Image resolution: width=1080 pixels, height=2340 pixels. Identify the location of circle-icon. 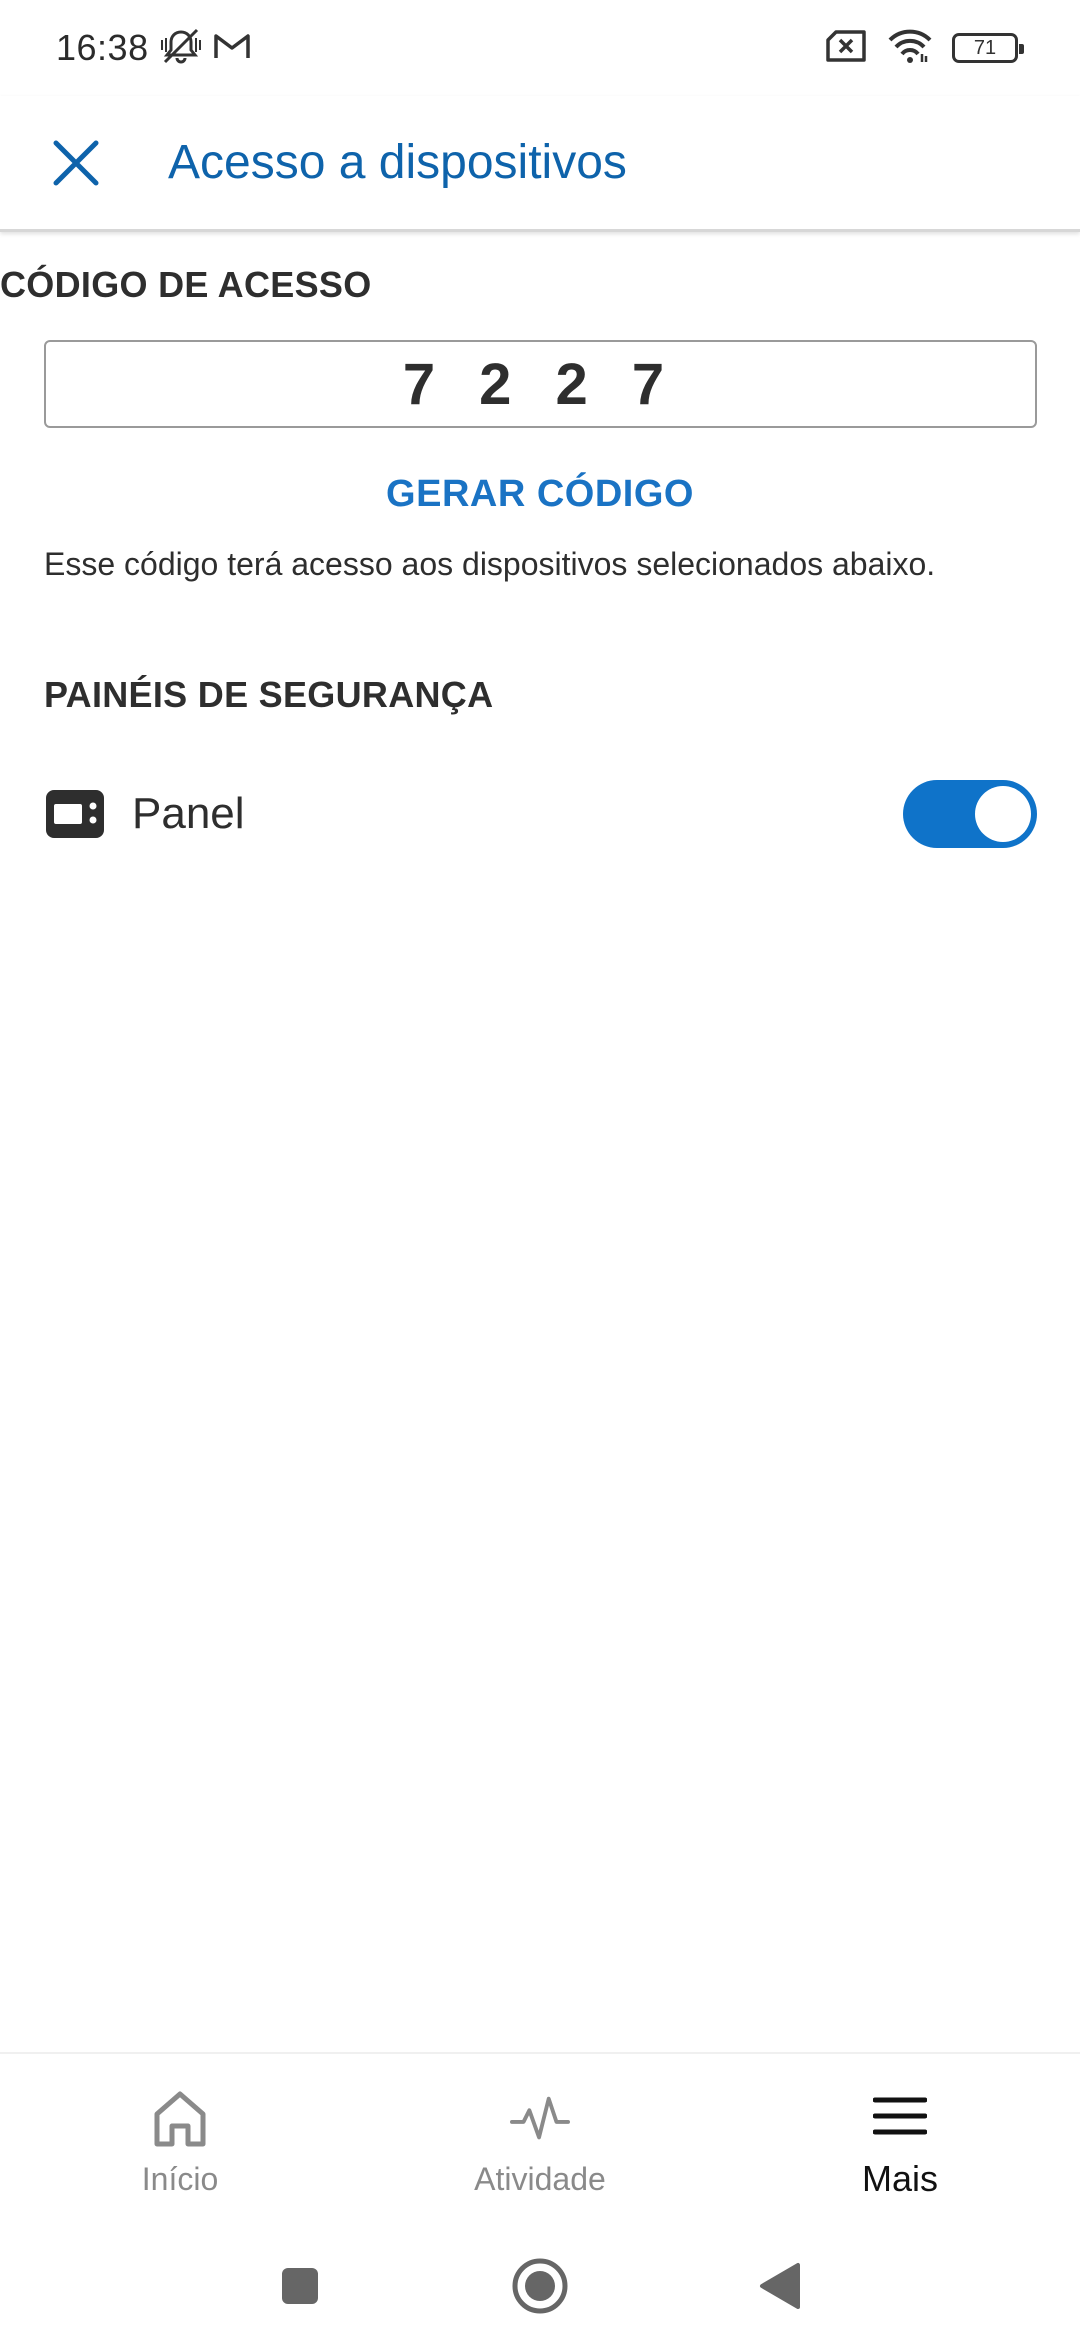
(540, 2286).